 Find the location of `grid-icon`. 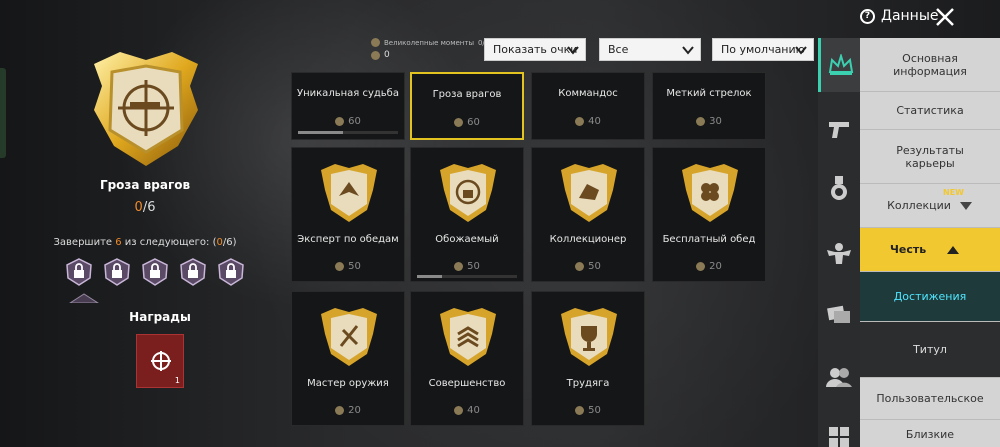

grid-icon is located at coordinates (839, 437).